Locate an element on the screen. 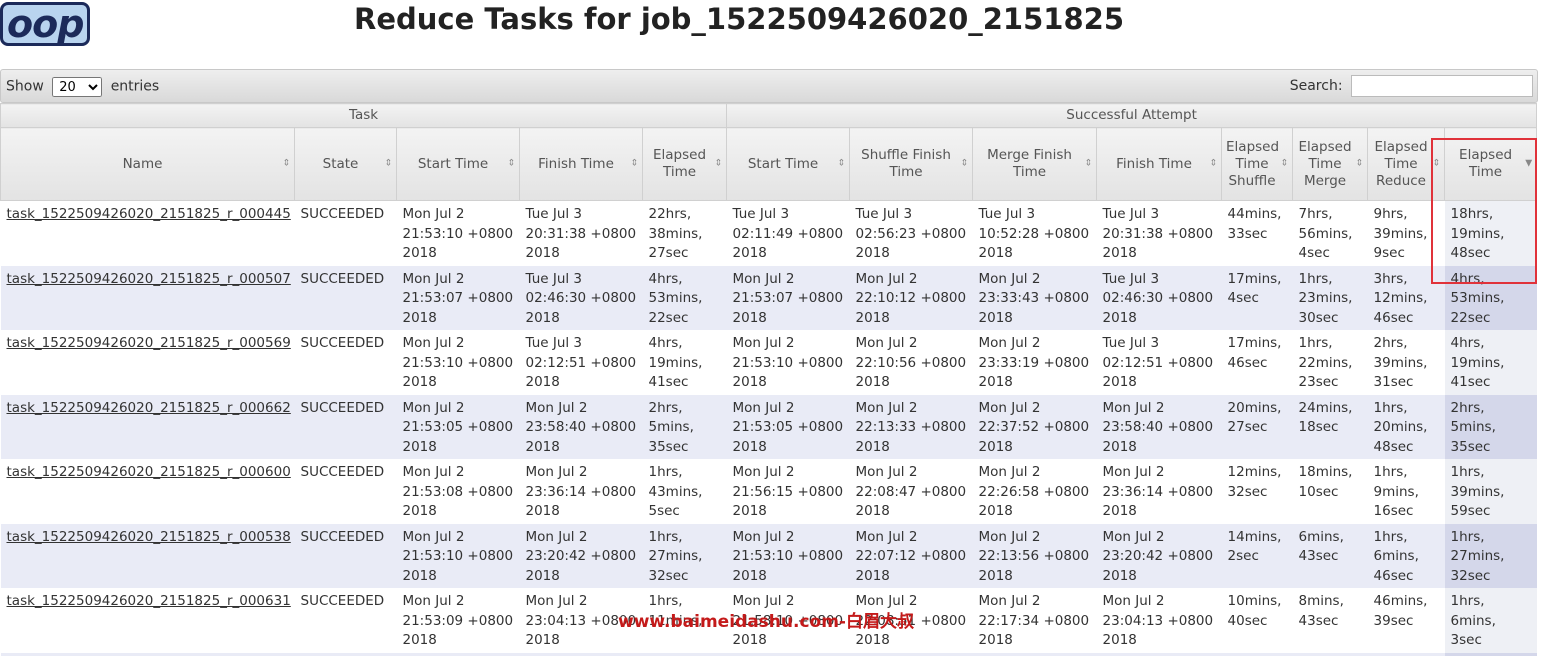 The height and width of the screenshot is (656, 1546). cell-elapsed-merge: 7hrs, 56mins, 4sec is located at coordinates (1330, 233).